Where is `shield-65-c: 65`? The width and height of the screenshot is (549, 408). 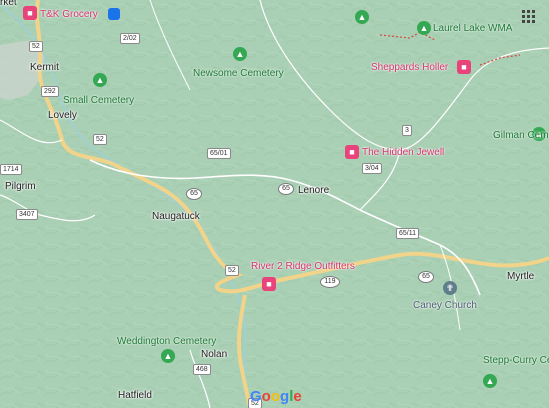
shield-65-c: 65 is located at coordinates (426, 277).